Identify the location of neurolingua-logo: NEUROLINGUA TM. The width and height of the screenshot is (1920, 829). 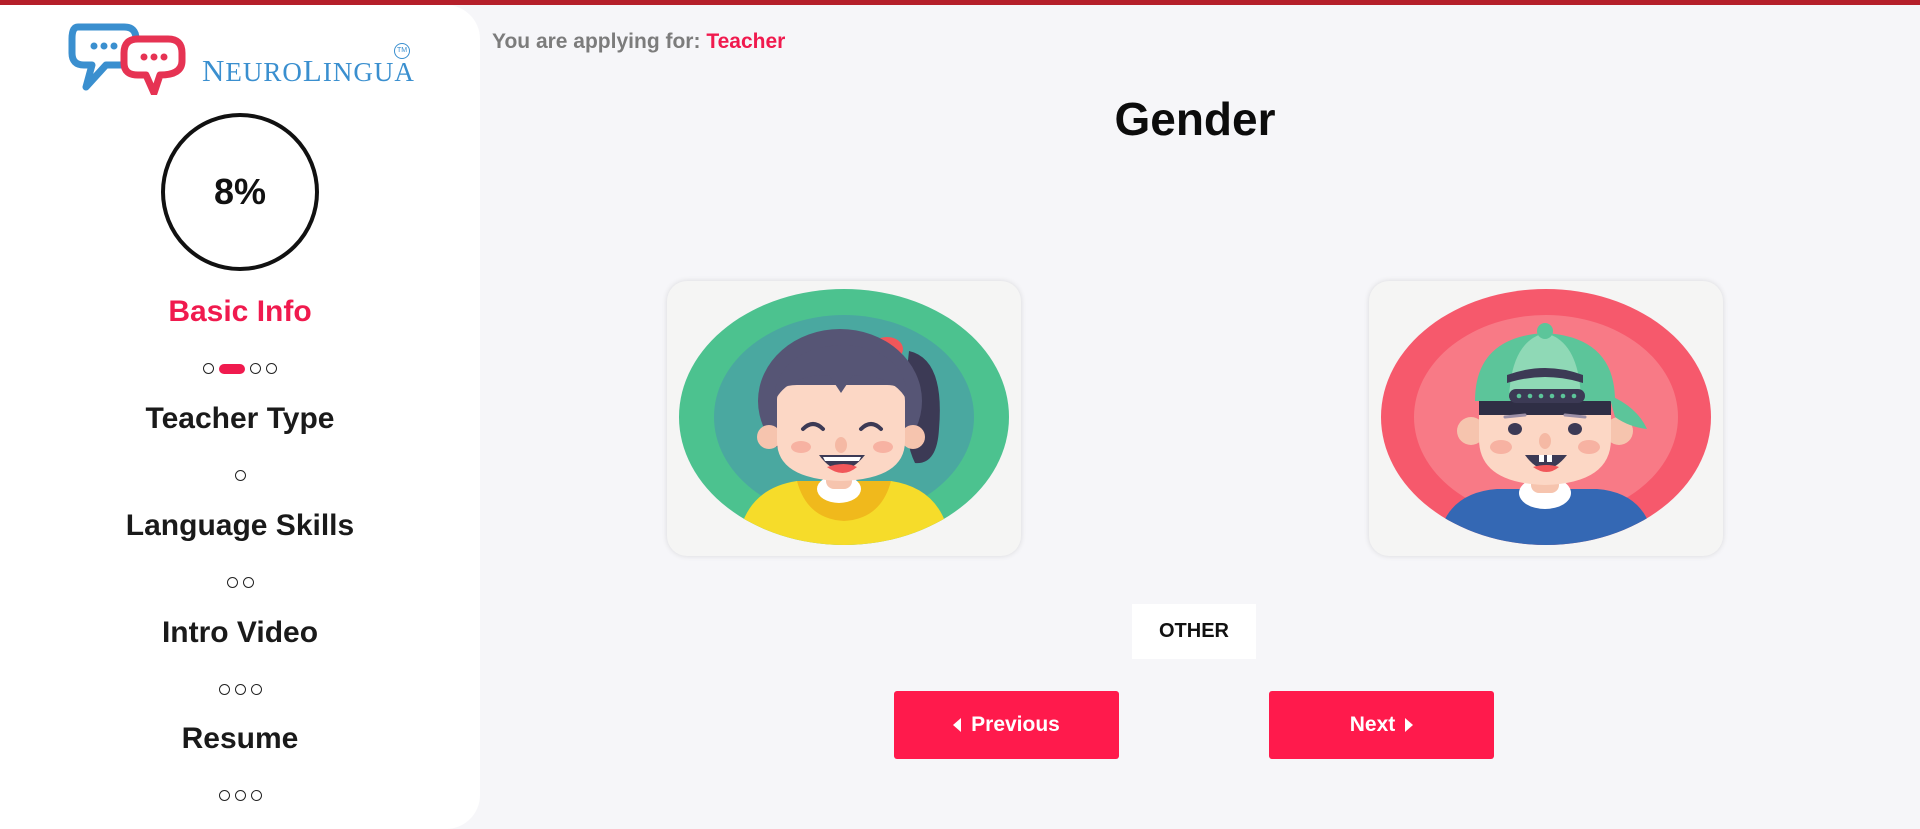
(241, 57).